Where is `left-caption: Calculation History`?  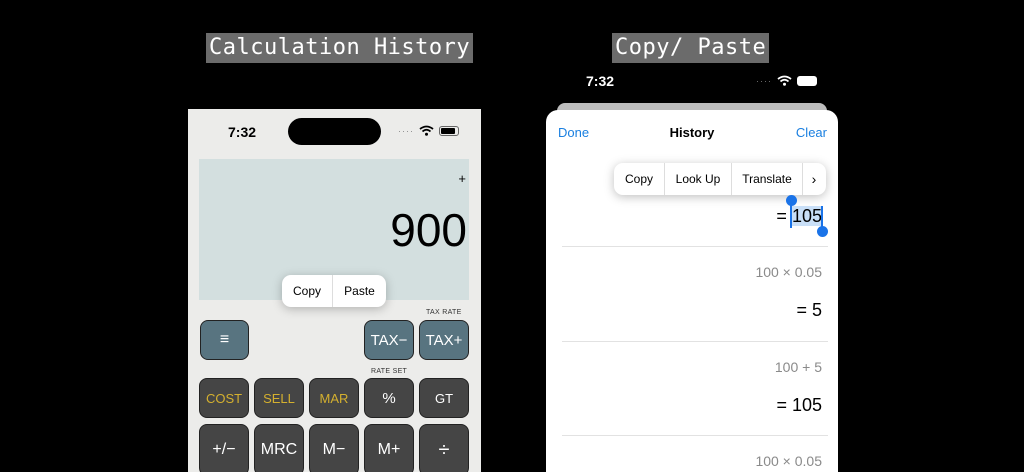 left-caption: Calculation History is located at coordinates (340, 48).